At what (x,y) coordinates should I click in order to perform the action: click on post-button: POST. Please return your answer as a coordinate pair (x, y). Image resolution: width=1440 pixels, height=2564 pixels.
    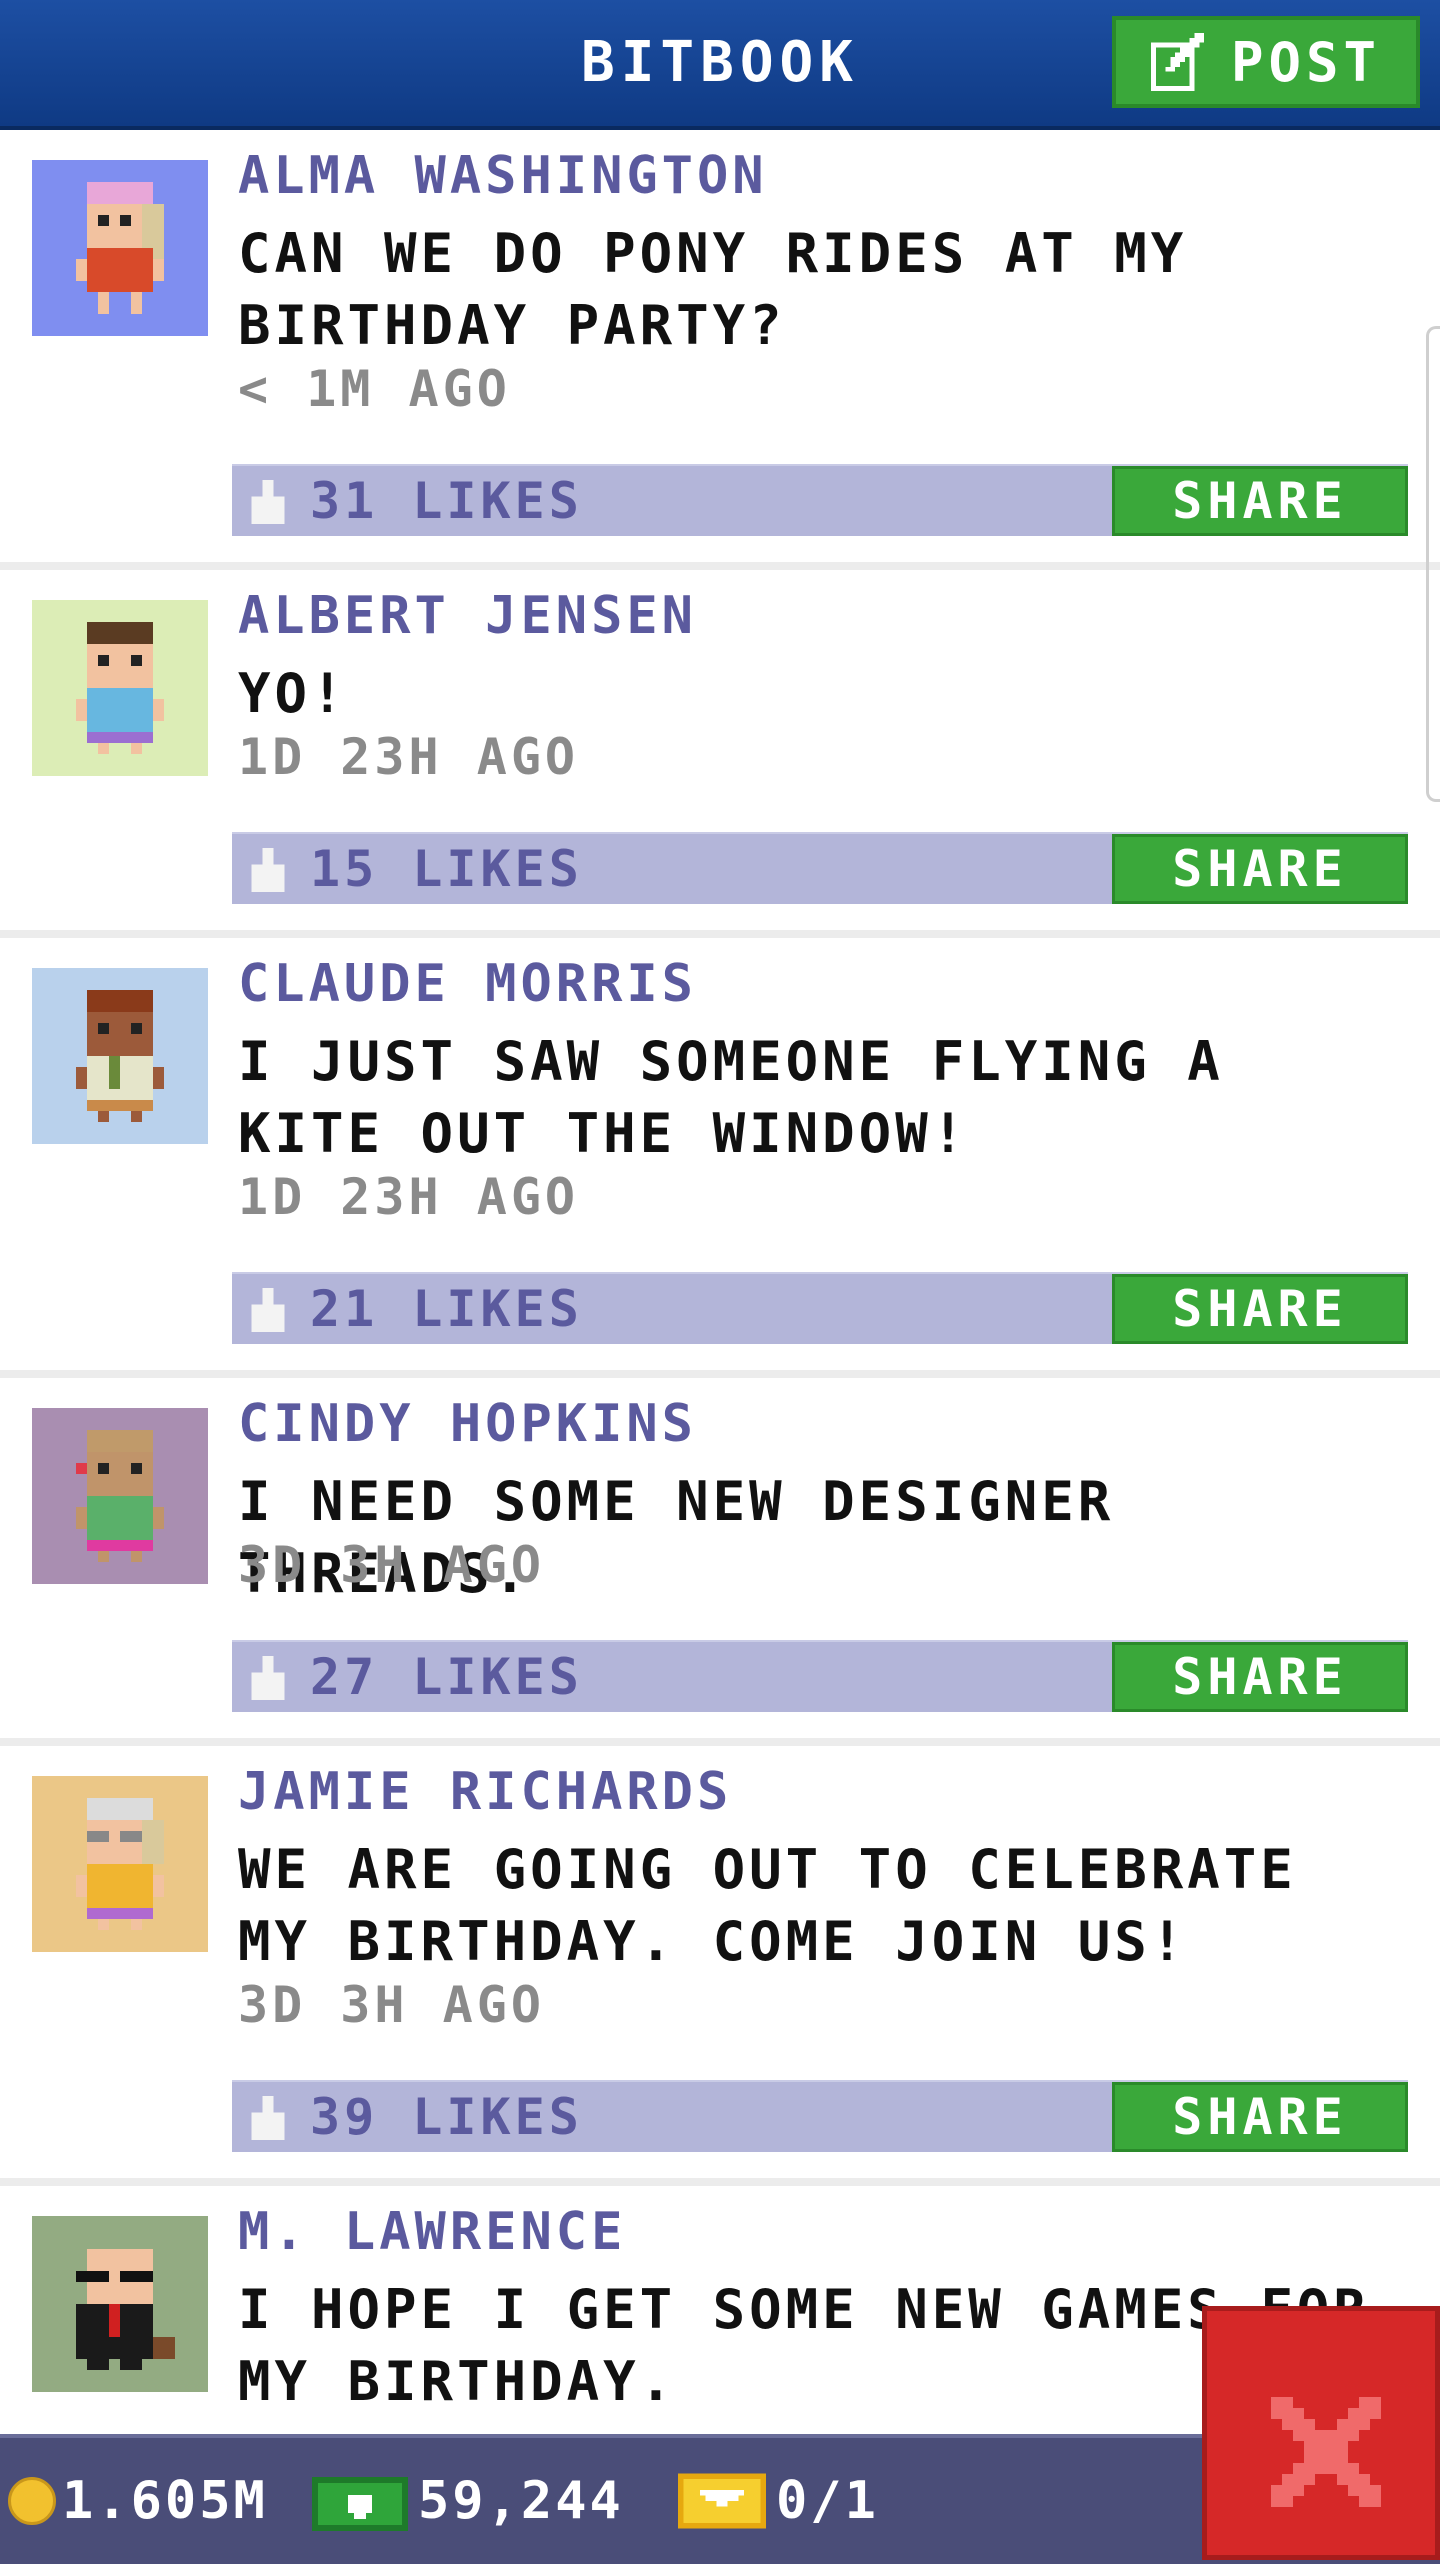
    Looking at the image, I should click on (1266, 62).